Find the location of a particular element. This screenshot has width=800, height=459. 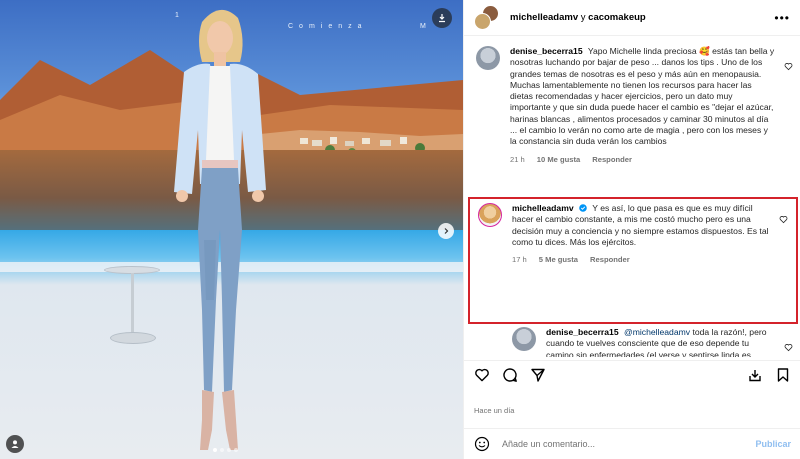

like-heart-icon is located at coordinates (482, 375).